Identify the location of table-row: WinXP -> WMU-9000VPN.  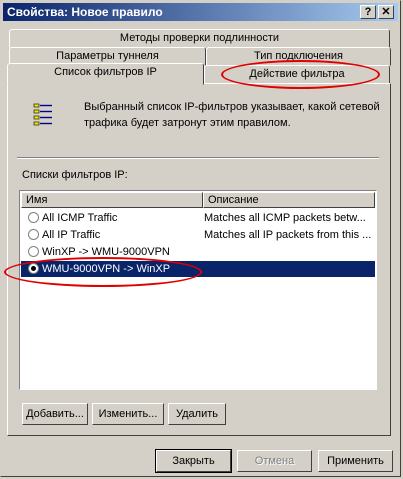
(198, 252).